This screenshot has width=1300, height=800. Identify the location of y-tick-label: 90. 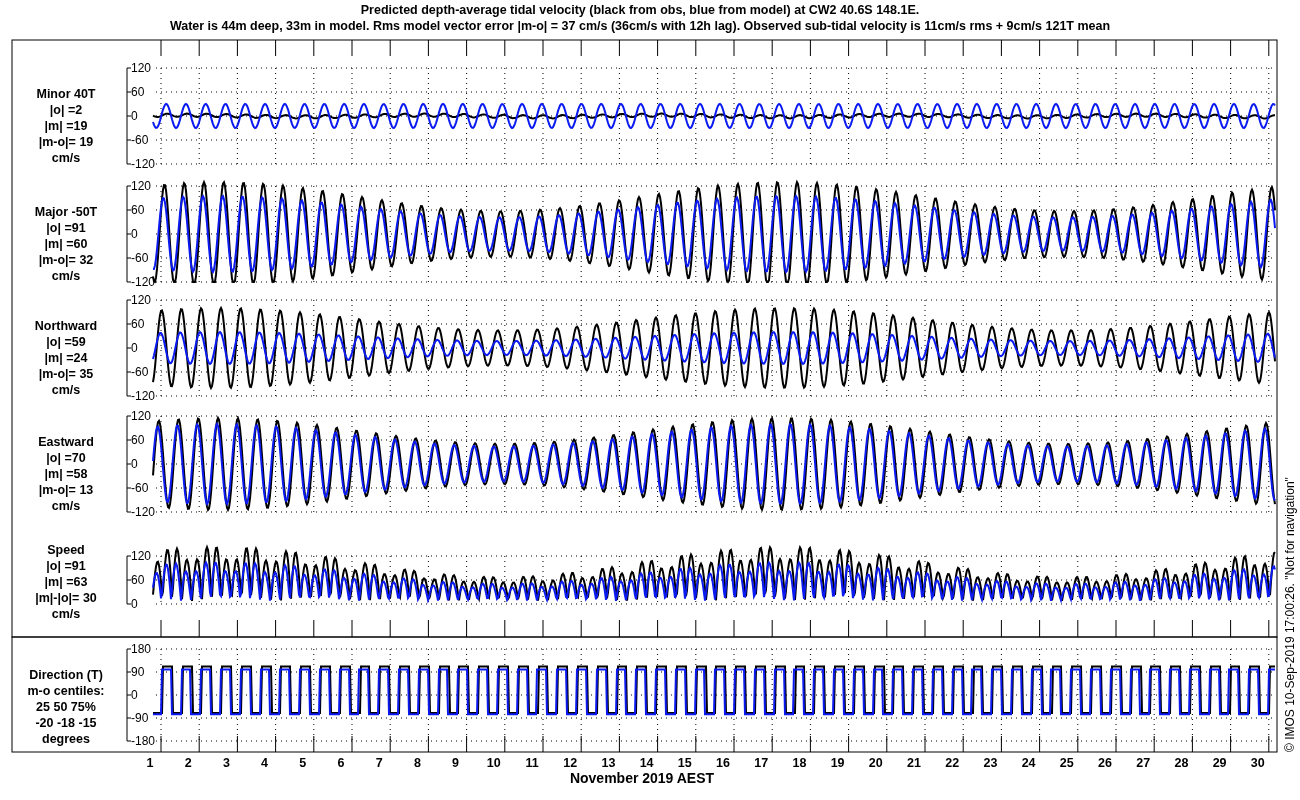
(138, 672).